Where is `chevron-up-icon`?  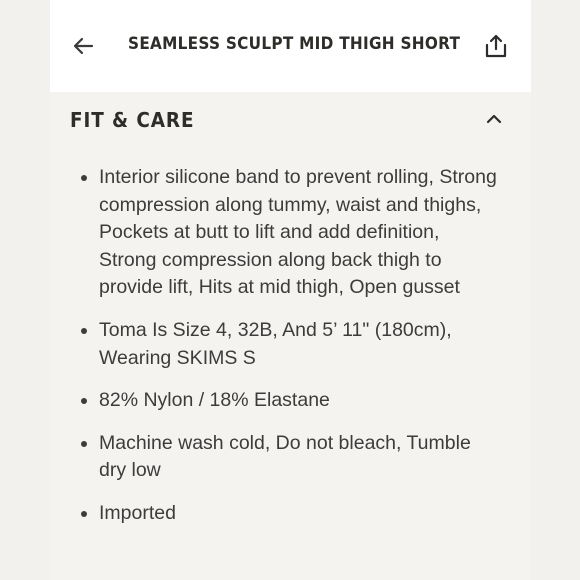 chevron-up-icon is located at coordinates (494, 119).